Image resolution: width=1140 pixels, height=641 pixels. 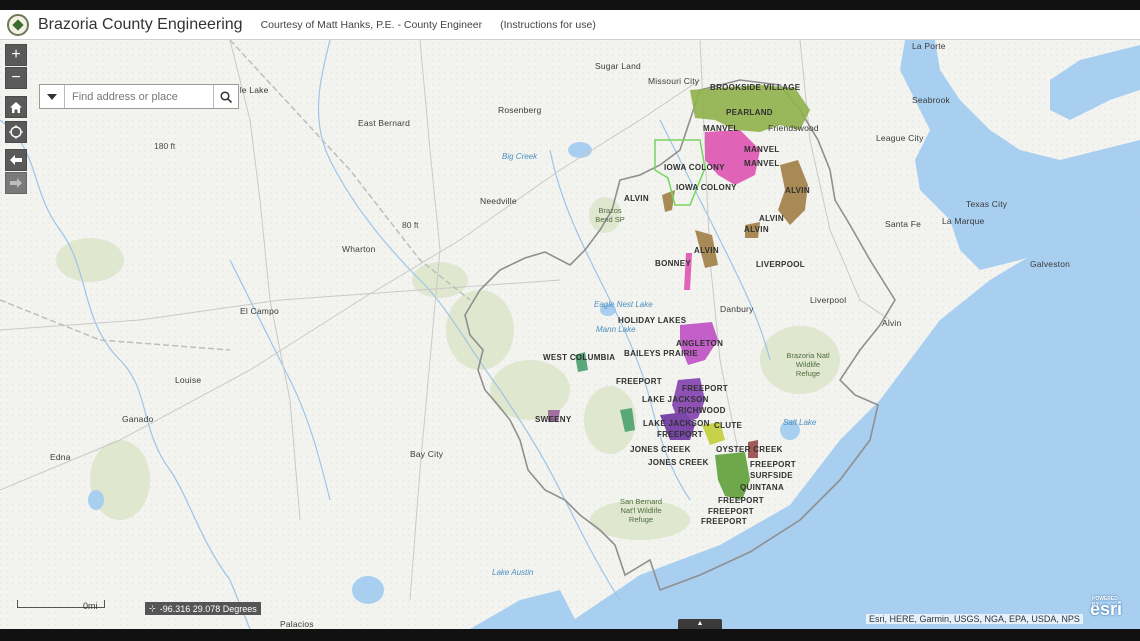 I want to click on esri-logo: POWERED BY esri, so click(x=1106, y=608).